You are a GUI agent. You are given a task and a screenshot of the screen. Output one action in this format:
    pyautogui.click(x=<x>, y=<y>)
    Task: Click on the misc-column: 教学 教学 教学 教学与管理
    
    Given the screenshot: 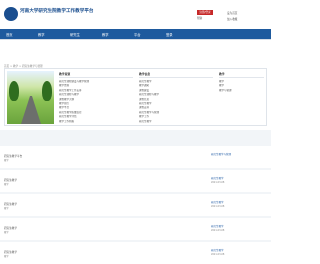 What is the action you would take?
    pyautogui.click(x=241, y=82)
    